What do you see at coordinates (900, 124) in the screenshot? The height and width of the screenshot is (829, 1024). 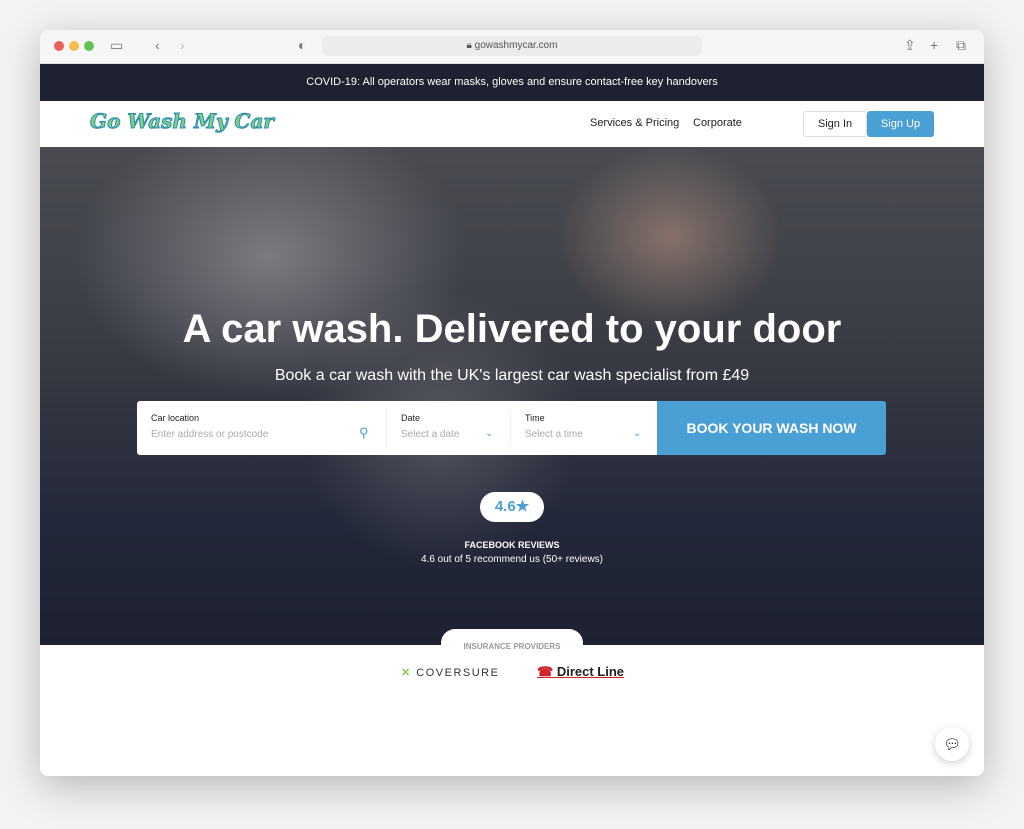 I see `sign-up-button: Sign Up` at bounding box center [900, 124].